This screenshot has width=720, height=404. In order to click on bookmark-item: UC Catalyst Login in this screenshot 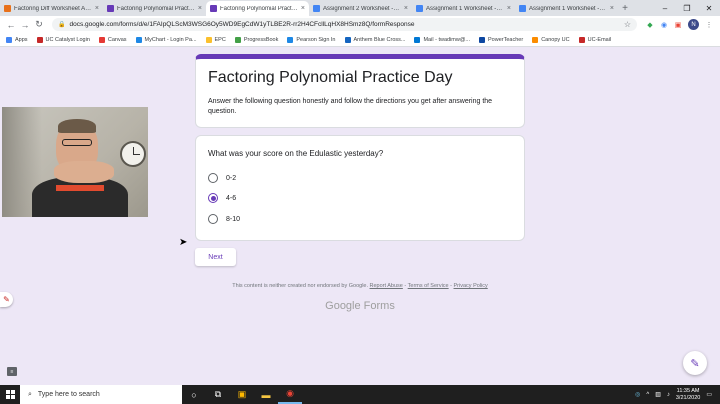, I will do `click(63, 39)`.